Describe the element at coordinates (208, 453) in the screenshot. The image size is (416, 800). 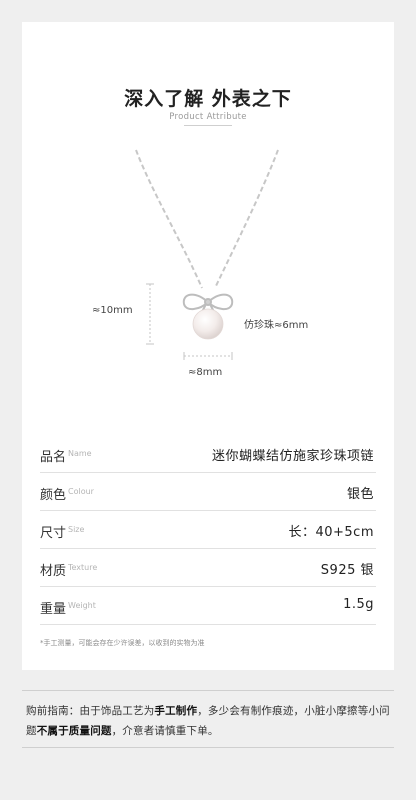
I see `attribute-row-name: 品名 Name 迷你蝴蝶结仿施家珍珠项链` at that location.